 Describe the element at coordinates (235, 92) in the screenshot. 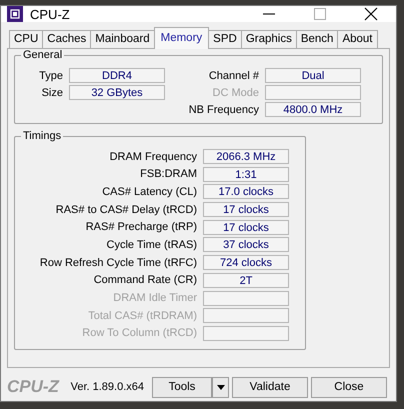

I see `field-label: DC Mode` at that location.